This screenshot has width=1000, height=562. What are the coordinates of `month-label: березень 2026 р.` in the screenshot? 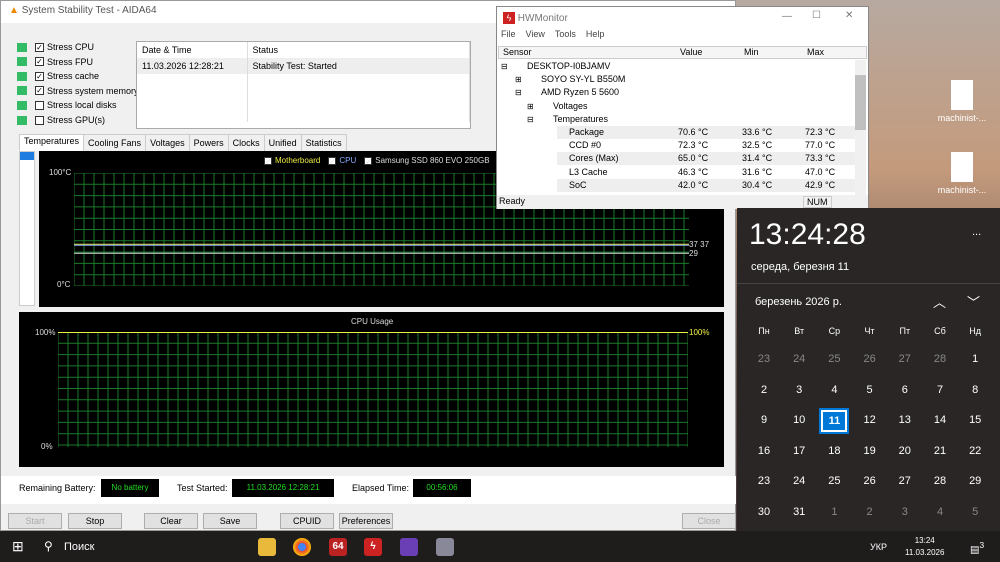 It's located at (798, 302).